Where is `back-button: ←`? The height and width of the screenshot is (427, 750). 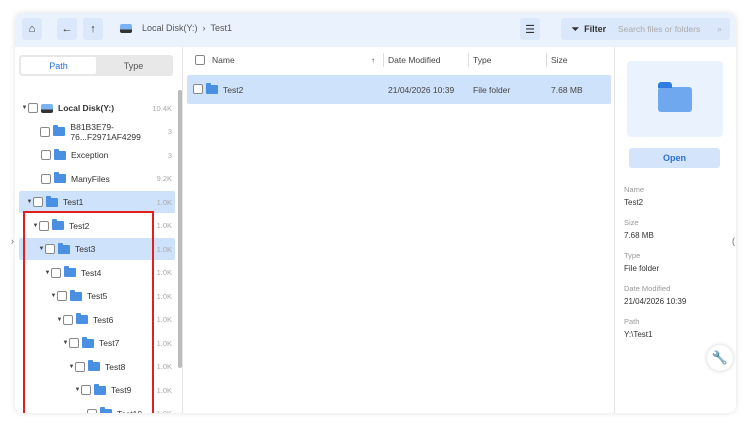
back-button: ← is located at coordinates (67, 29).